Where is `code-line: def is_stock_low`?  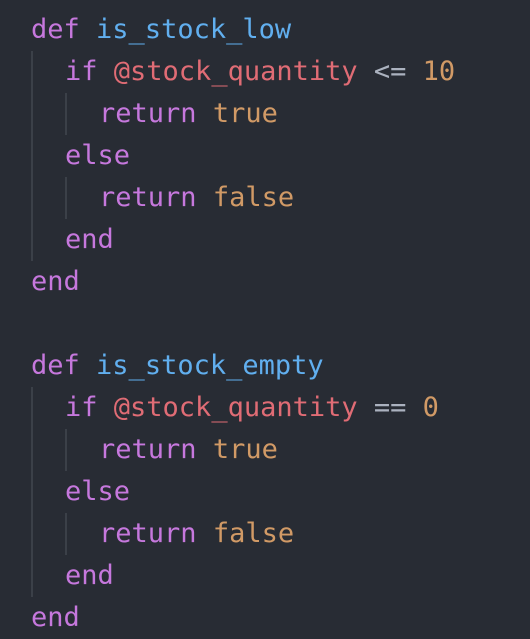 code-line: def is_stock_low is located at coordinates (161, 30).